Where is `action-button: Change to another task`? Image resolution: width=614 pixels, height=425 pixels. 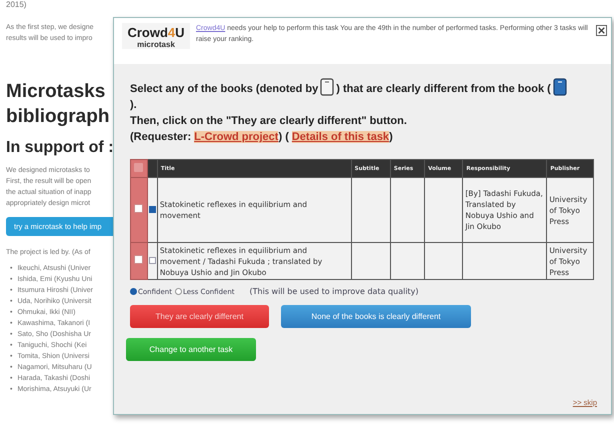 action-button: Change to another task is located at coordinates (191, 349).